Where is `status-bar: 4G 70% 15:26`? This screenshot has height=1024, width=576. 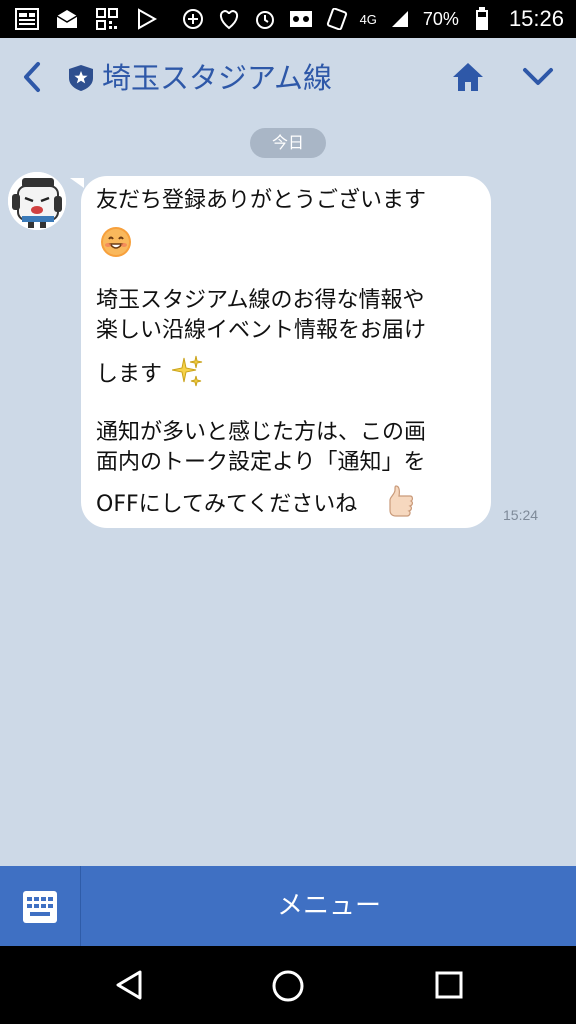 status-bar: 4G 70% 15:26 is located at coordinates (288, 19).